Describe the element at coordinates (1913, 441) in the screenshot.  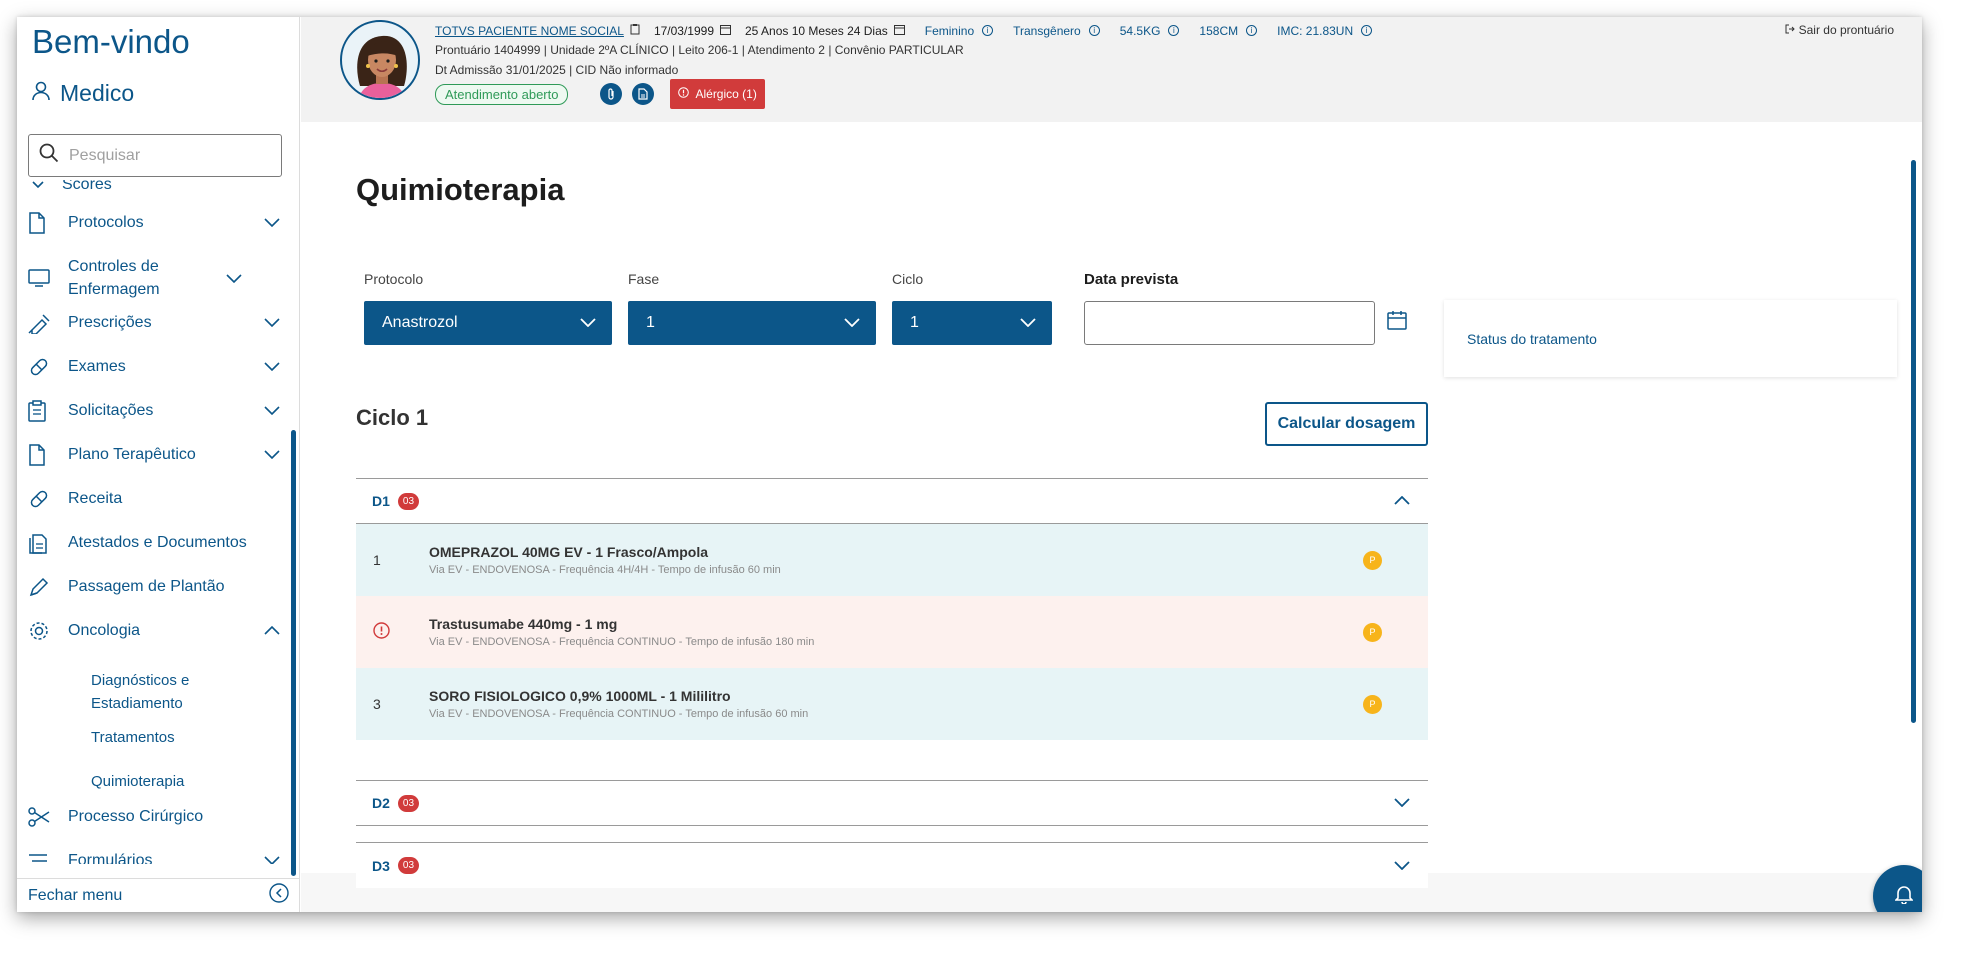
I see `main-scrollbar` at that location.